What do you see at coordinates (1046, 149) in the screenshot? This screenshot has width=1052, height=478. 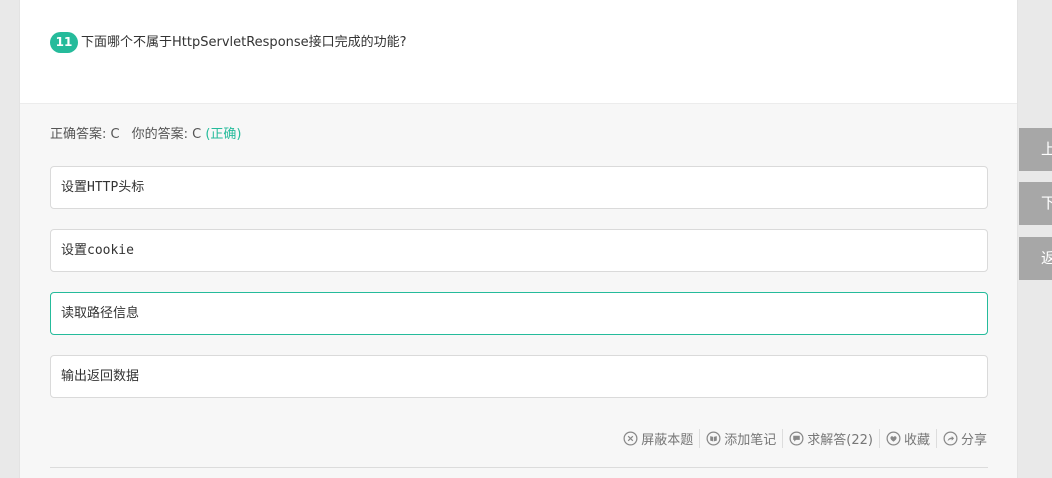 I see `prev-question-label: 上` at bounding box center [1046, 149].